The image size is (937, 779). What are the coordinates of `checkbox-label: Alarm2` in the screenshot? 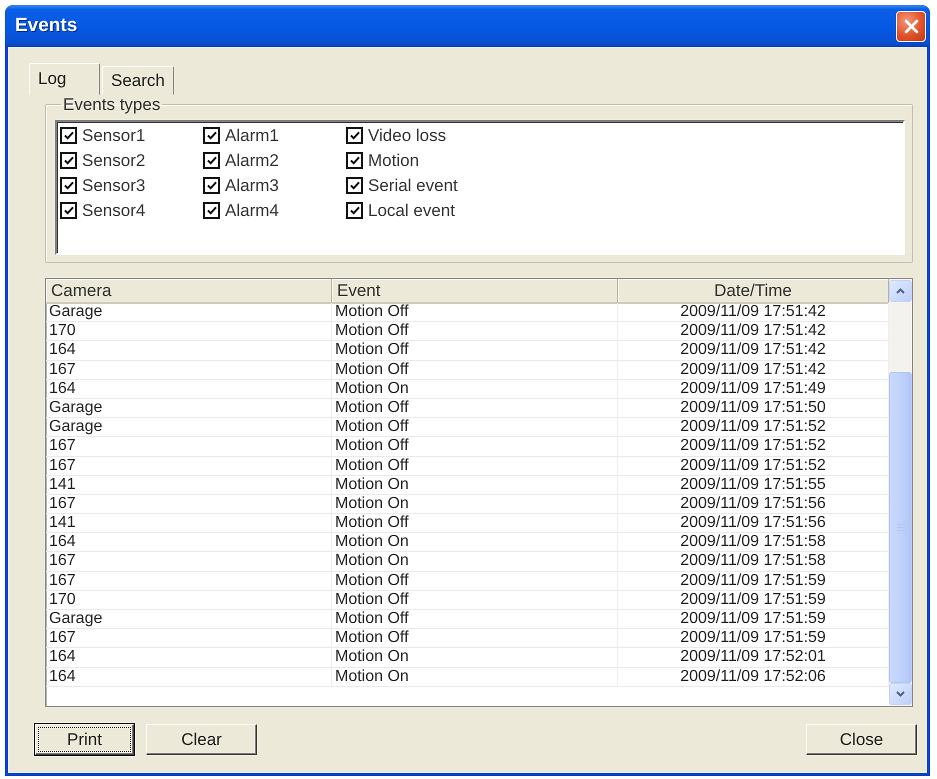 It's located at (252, 160).